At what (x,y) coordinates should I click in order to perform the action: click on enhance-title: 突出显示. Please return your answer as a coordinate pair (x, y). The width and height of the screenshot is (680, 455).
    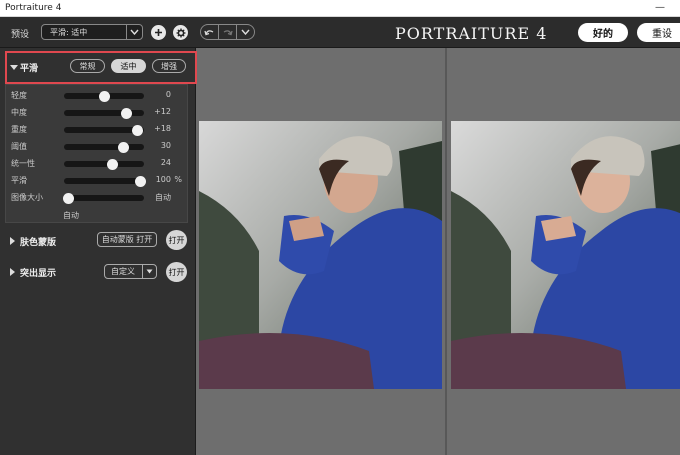
    Looking at the image, I should click on (38, 274).